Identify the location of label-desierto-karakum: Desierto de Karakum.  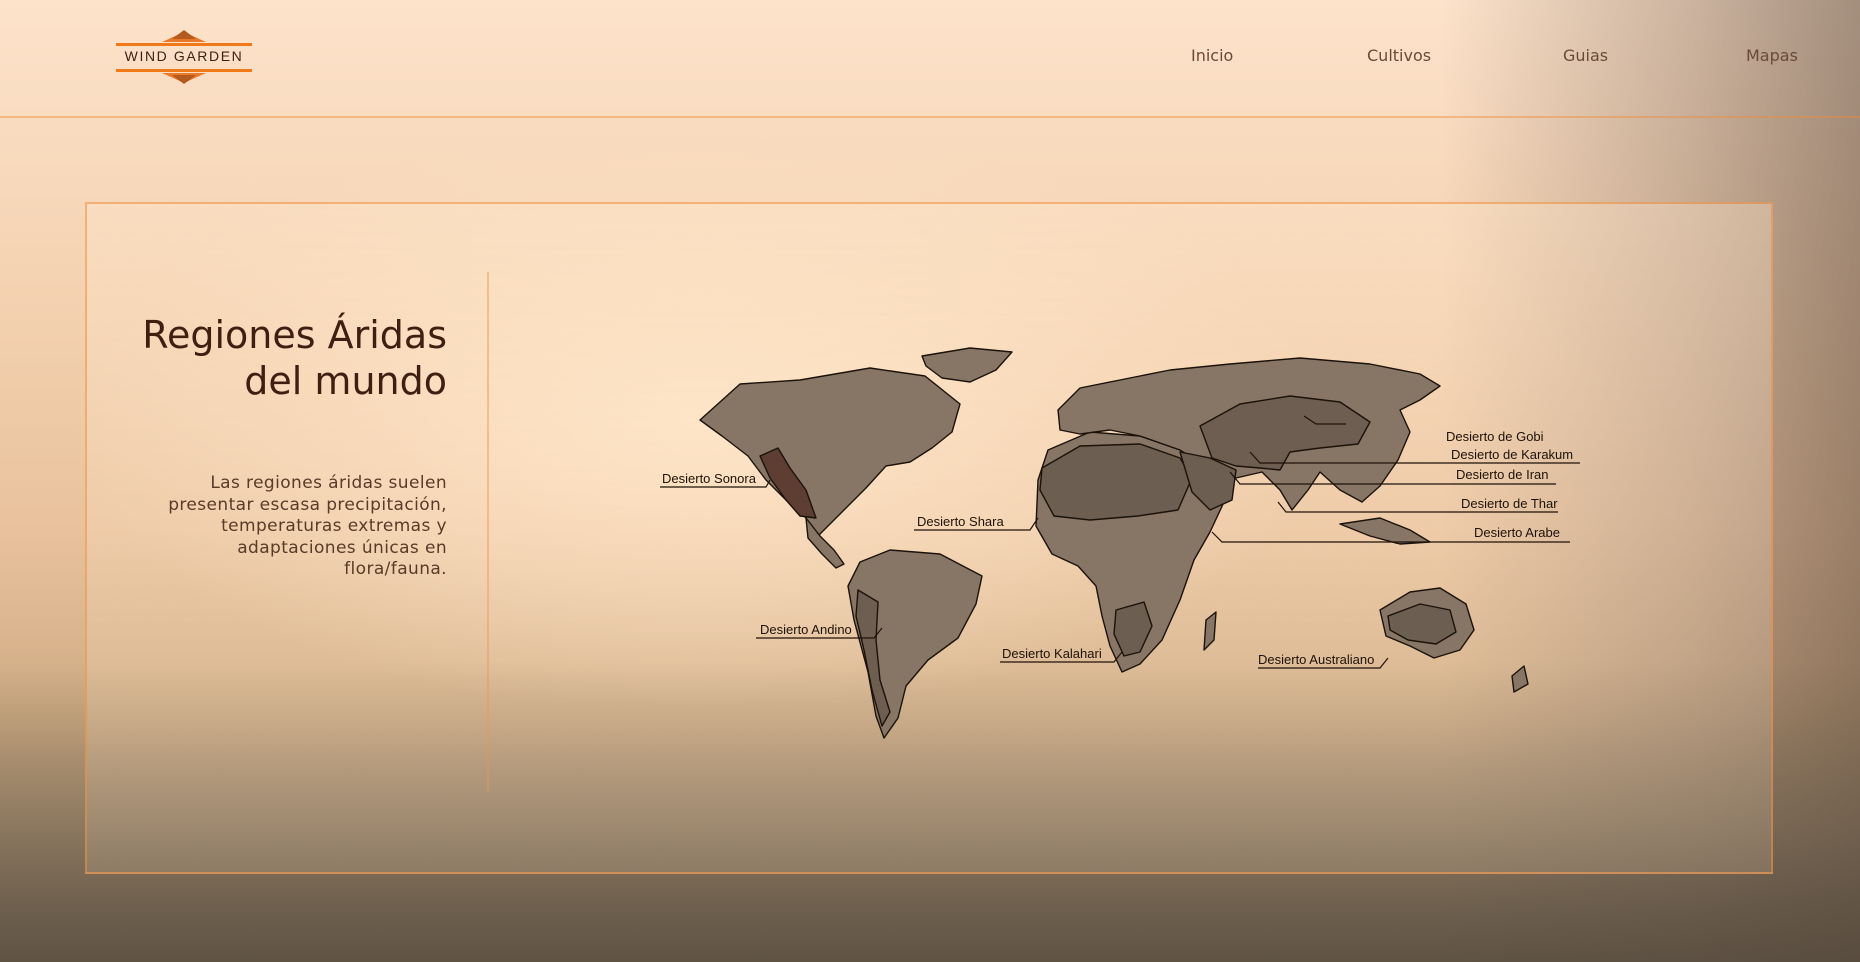
(1512, 454).